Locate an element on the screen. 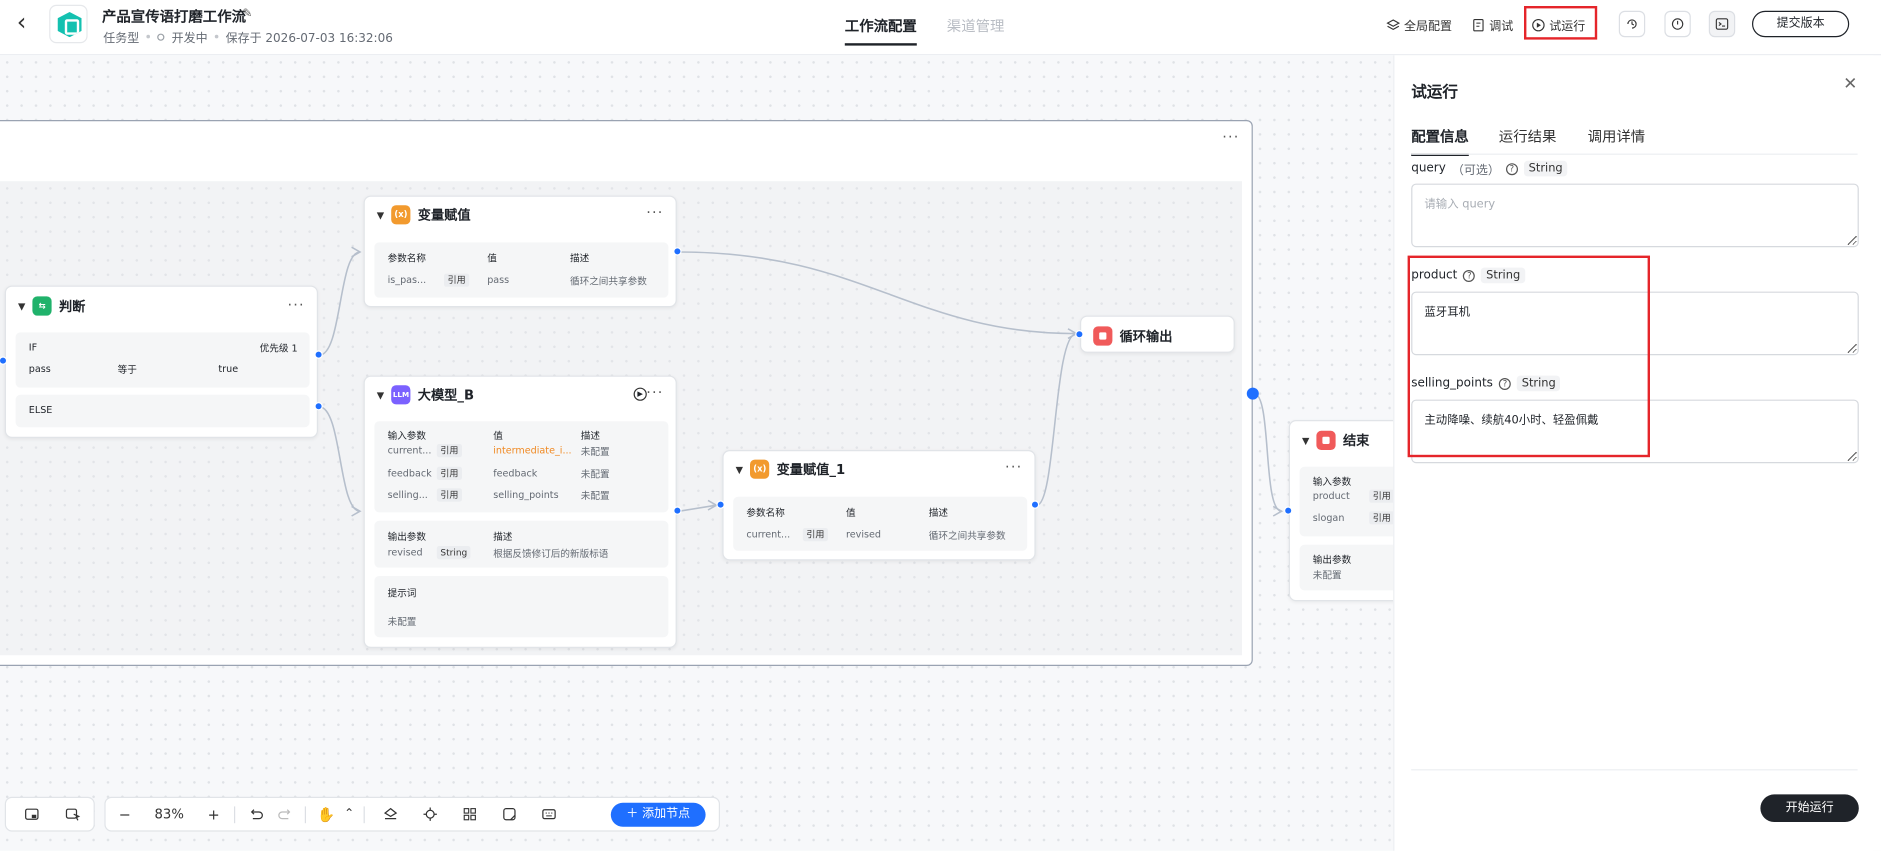 The width and height of the screenshot is (1881, 851). submit-version-button: 提交版本 is located at coordinates (1801, 24).